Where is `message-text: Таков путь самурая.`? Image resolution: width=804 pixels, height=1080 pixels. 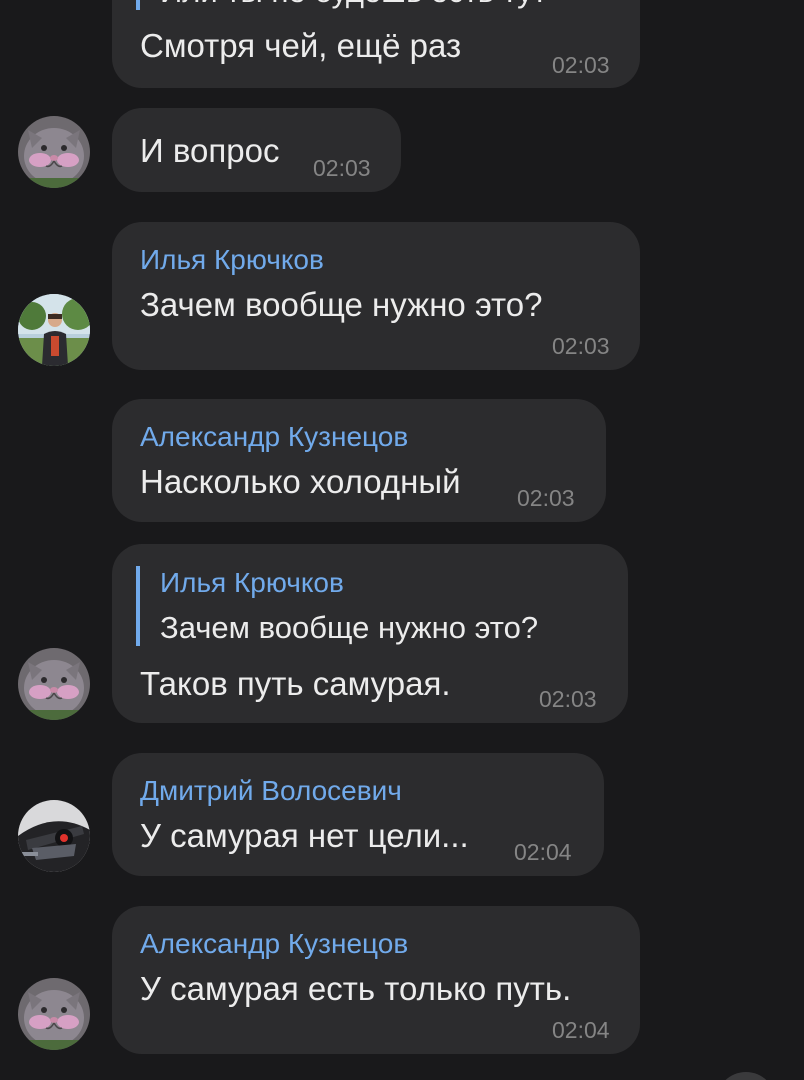
message-text: Таков путь самурая. is located at coordinates (295, 683).